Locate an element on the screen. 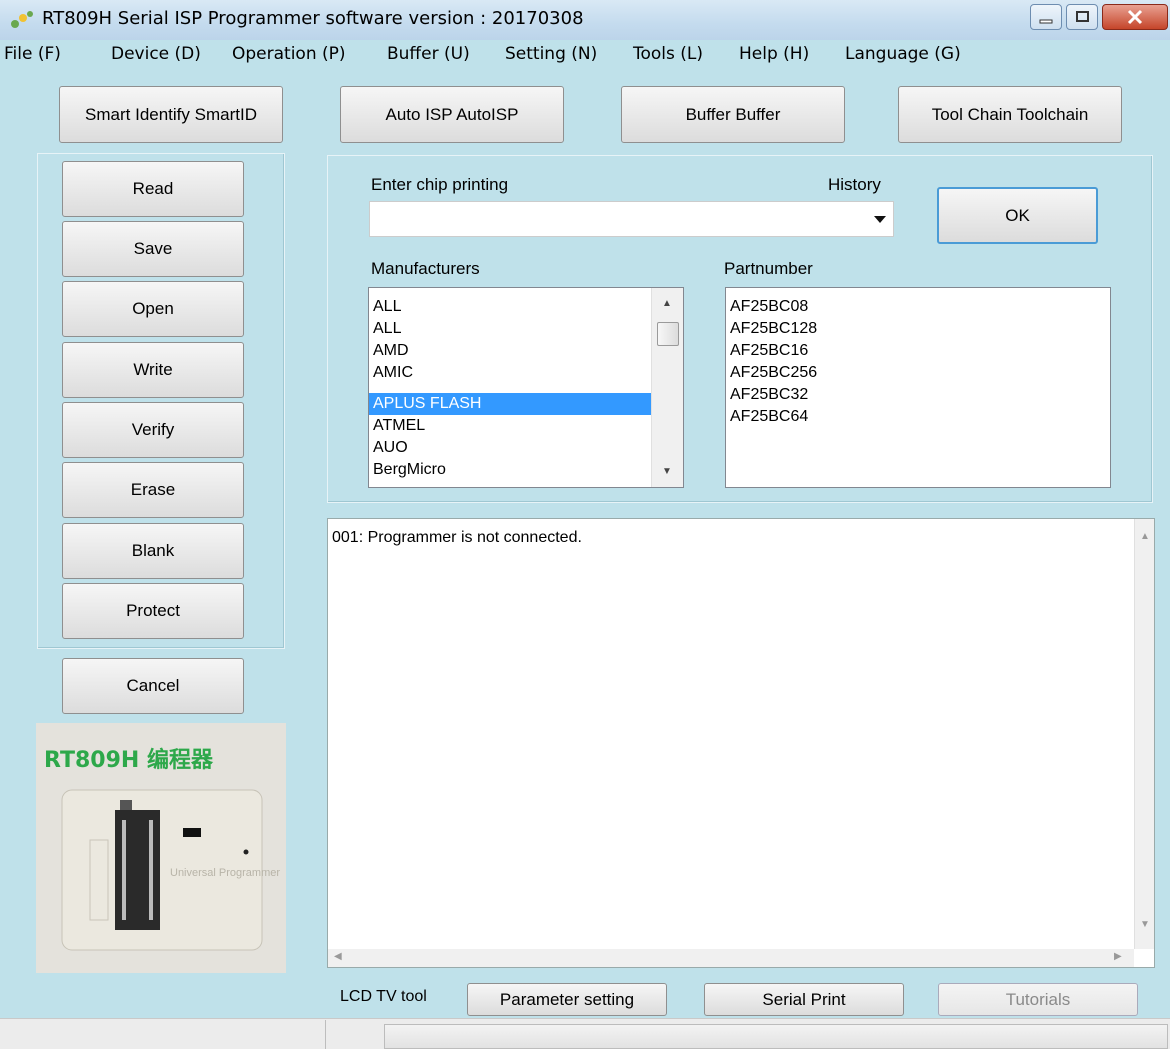  menu-tools: Tools (L) is located at coordinates (668, 54).